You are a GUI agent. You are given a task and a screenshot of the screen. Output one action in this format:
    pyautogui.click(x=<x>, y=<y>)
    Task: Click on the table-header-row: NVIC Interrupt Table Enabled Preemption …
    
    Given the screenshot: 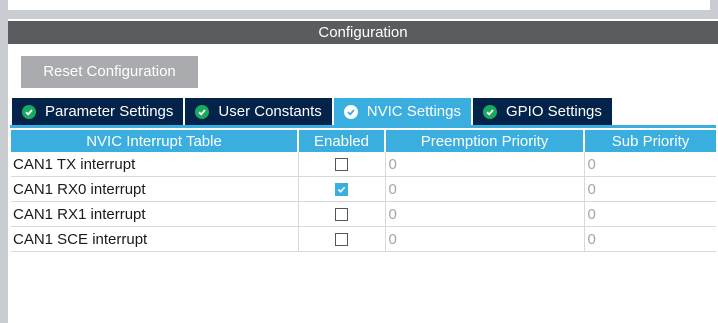 What is the action you would take?
    pyautogui.click(x=363, y=141)
    